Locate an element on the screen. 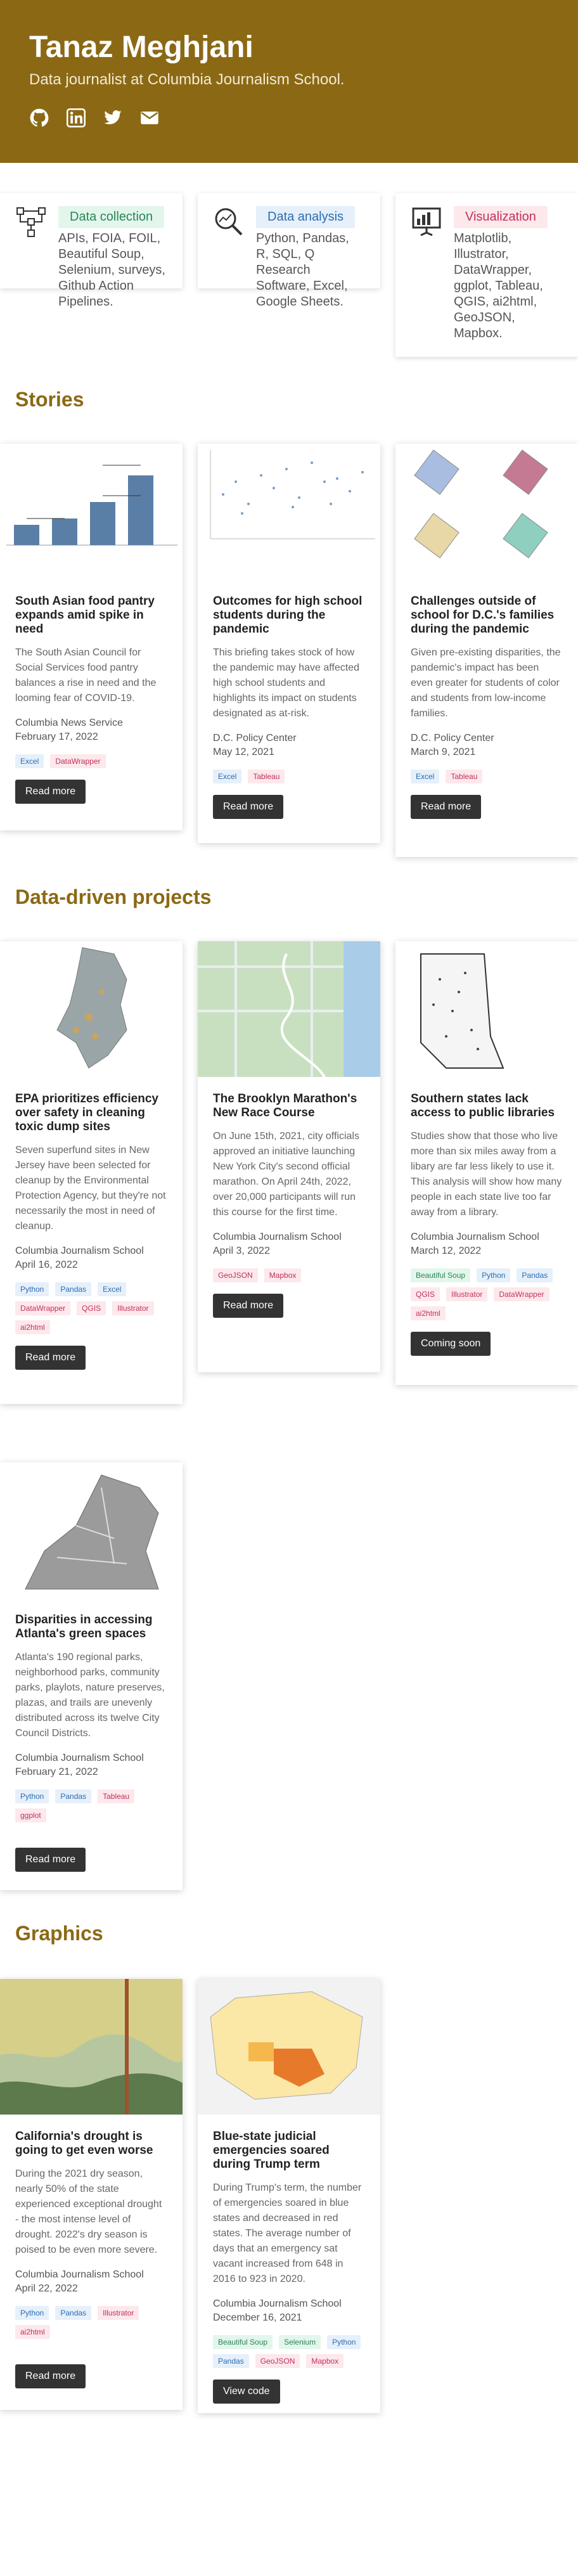 This screenshot has width=578, height=2576. view-code-button: View code is located at coordinates (246, 2392).